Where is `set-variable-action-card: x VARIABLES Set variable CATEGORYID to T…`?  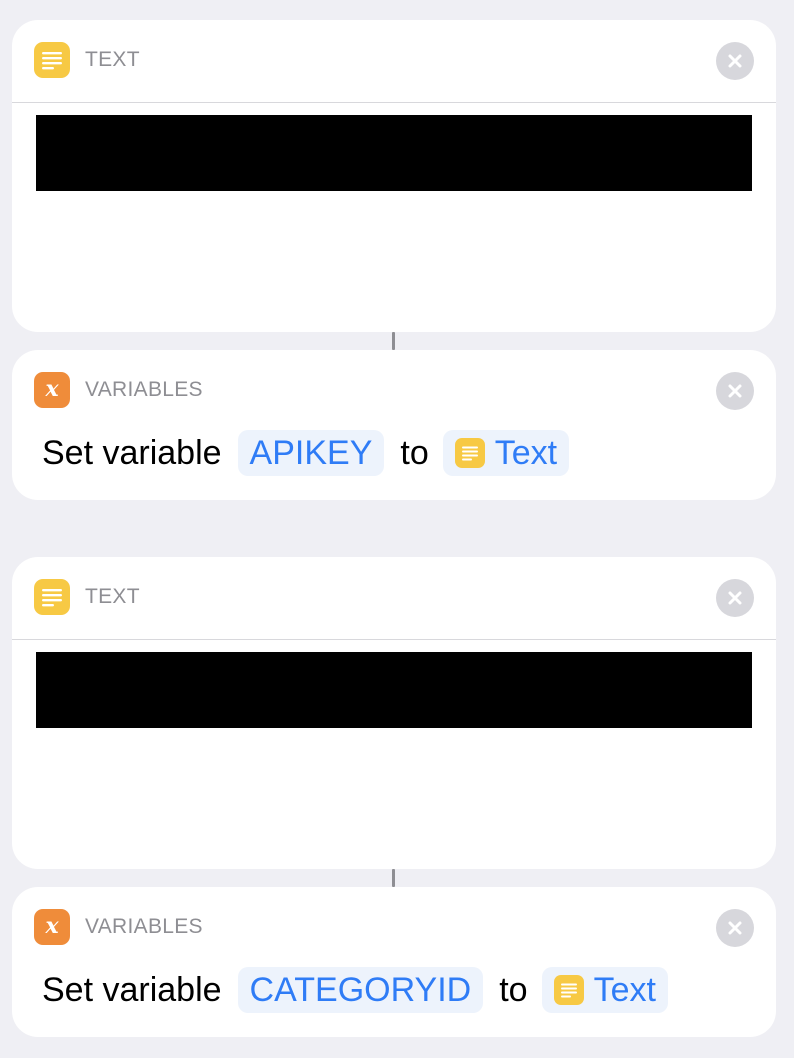
set-variable-action-card: x VARIABLES Set variable CATEGORYID to T… is located at coordinates (394, 962).